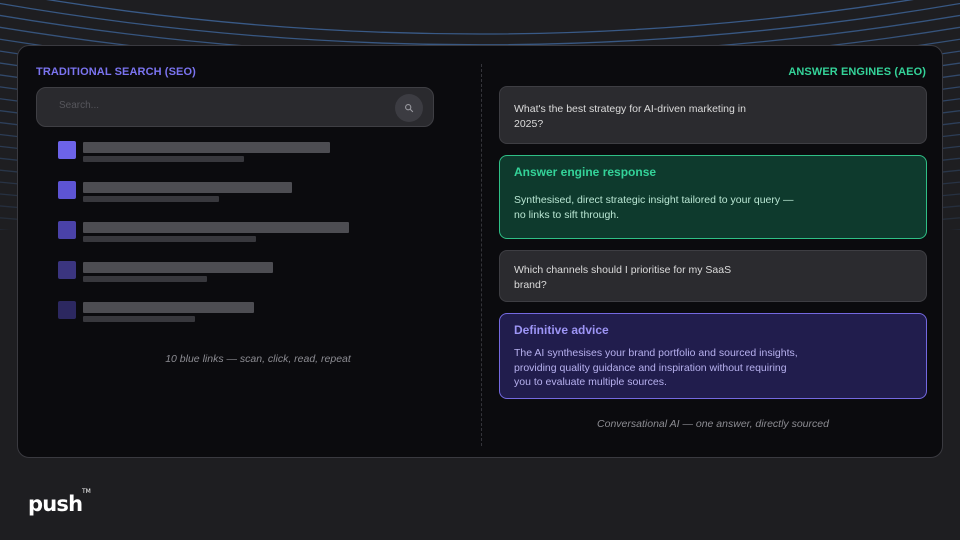  I want to click on search-button, so click(409, 108).